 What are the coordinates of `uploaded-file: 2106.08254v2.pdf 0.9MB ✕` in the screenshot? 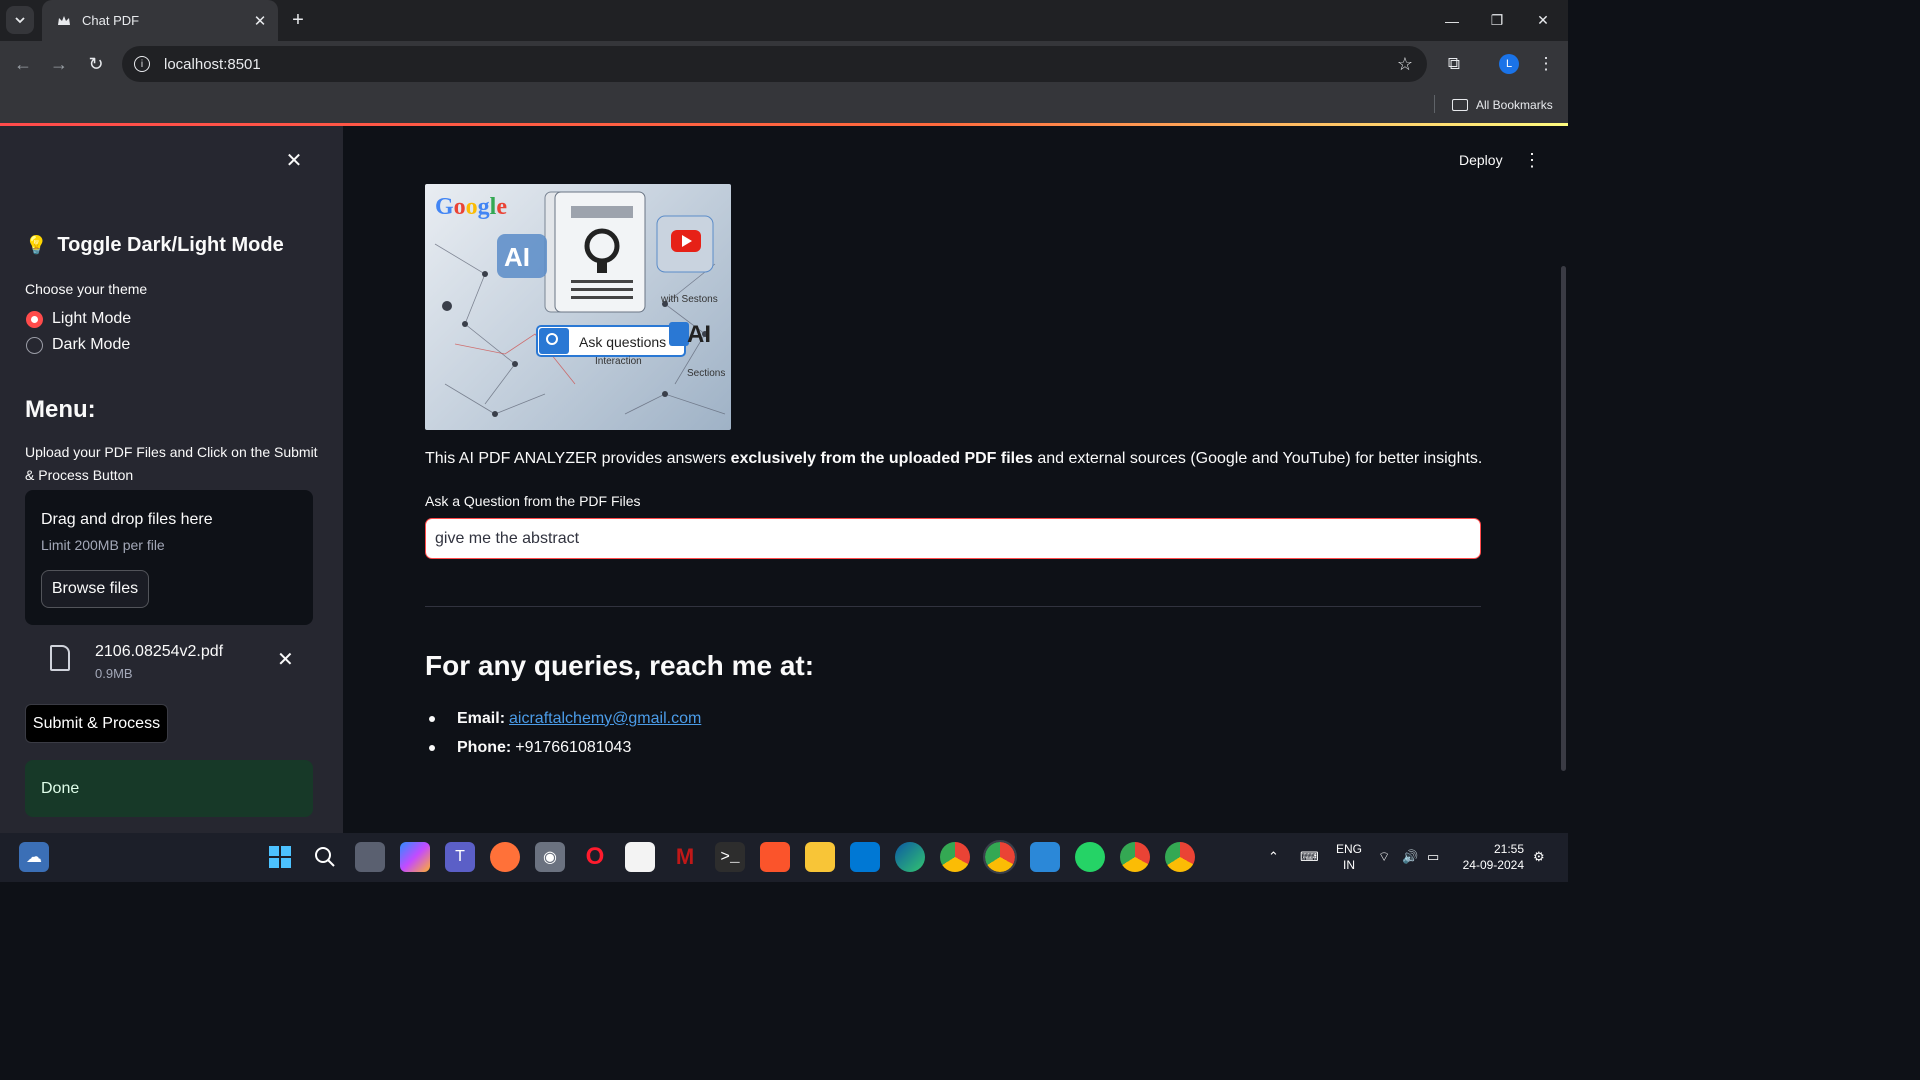 It's located at (169, 659).